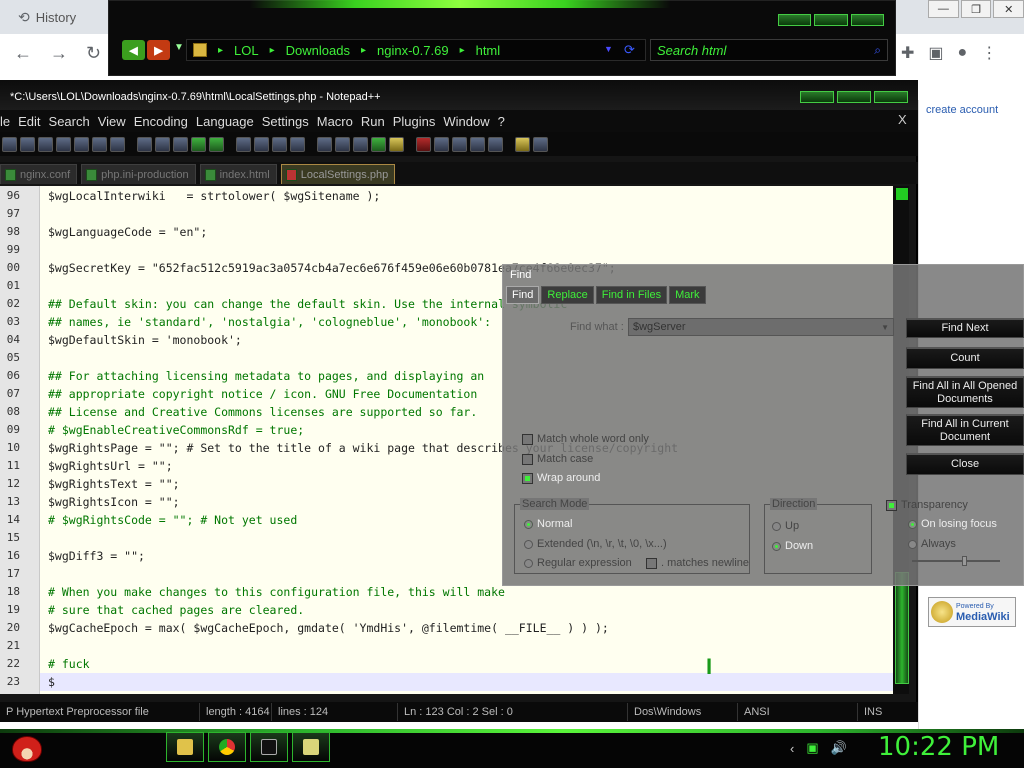  Describe the element at coordinates (938, 747) in the screenshot. I see `clock: 10:22 PM` at that location.